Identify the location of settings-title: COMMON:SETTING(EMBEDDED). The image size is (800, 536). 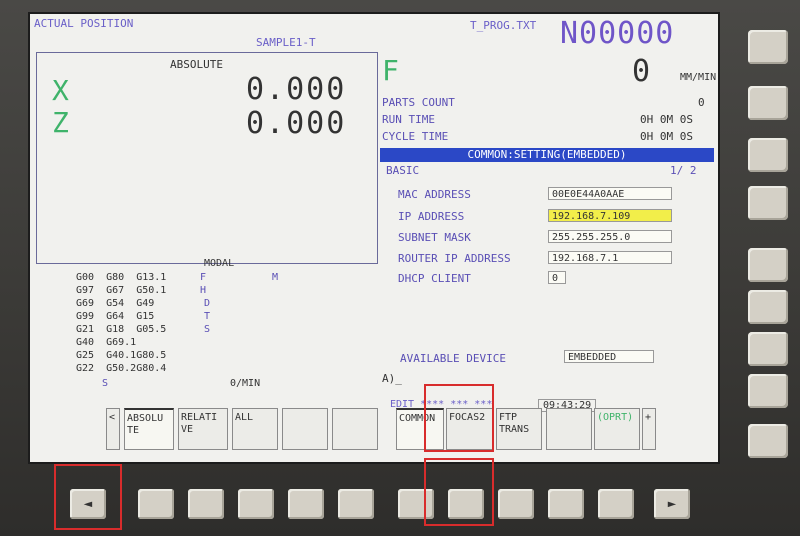
(547, 154).